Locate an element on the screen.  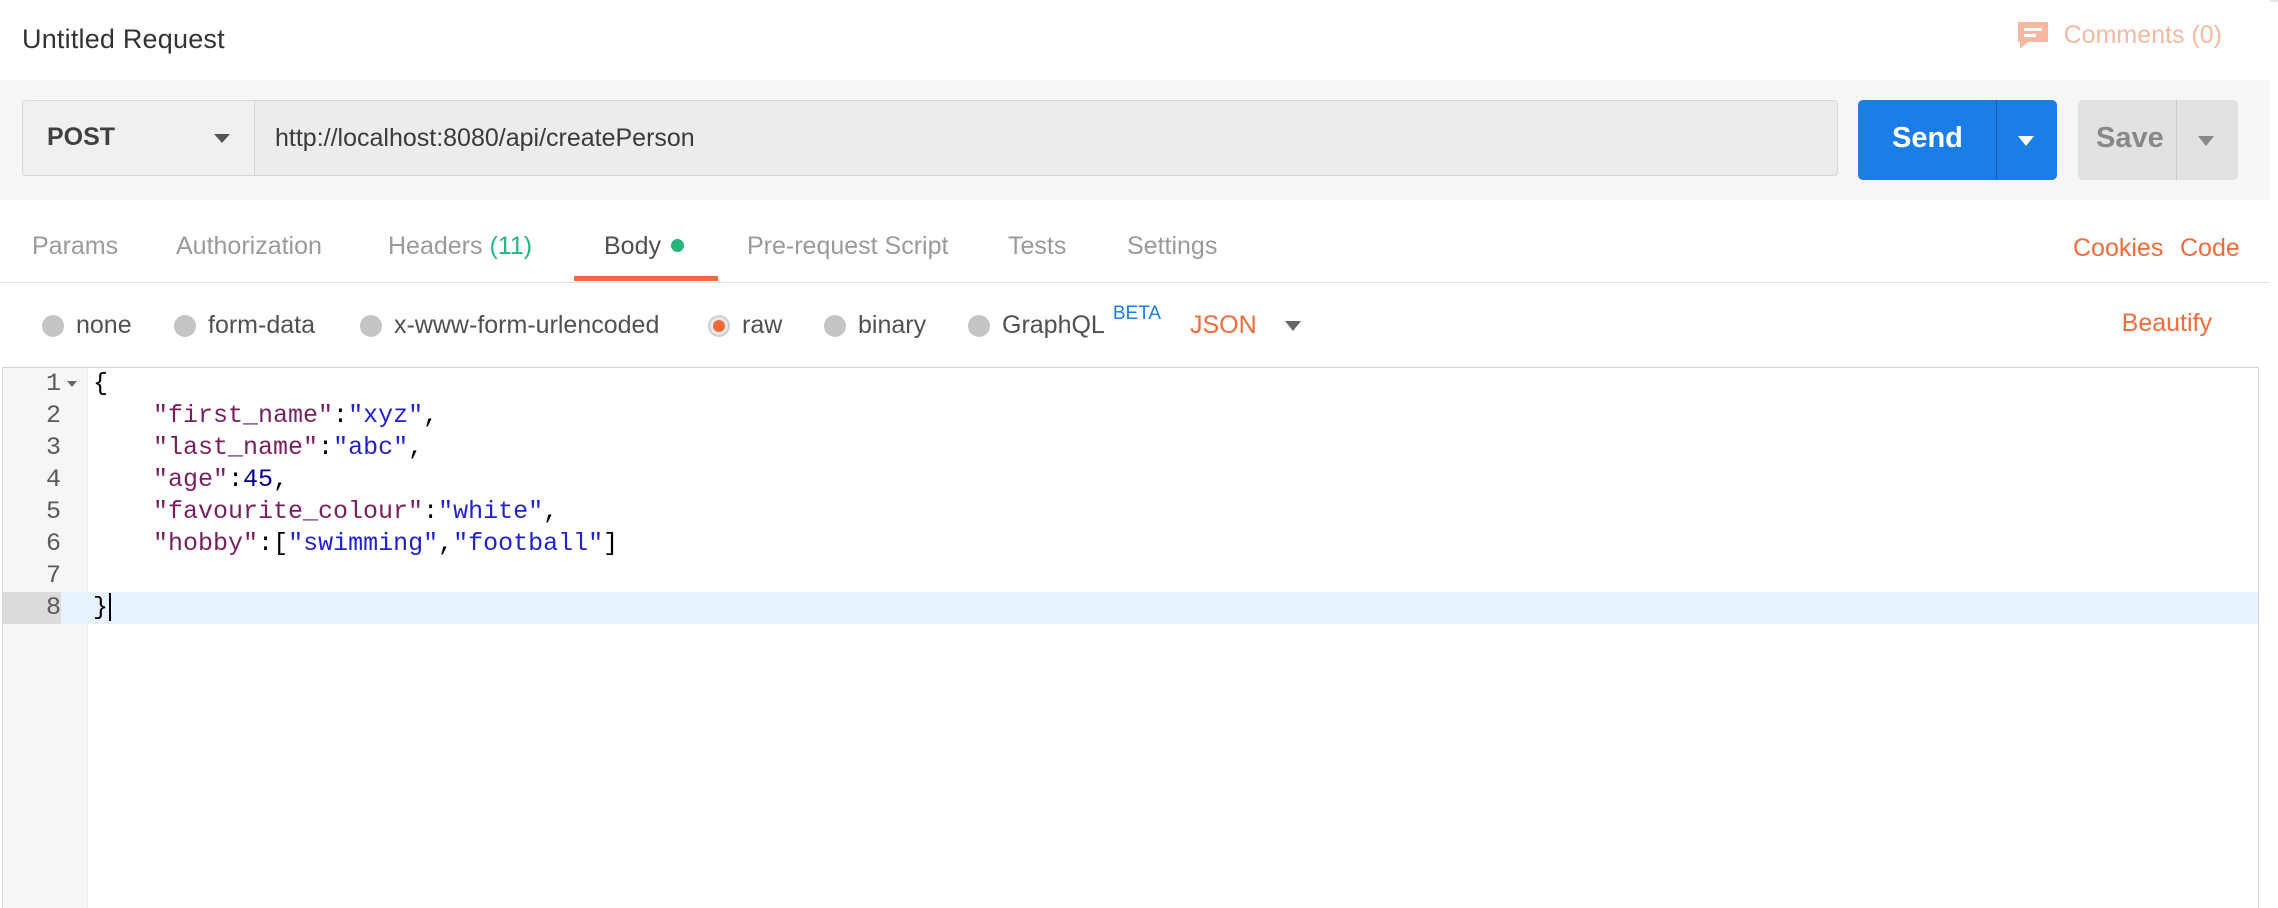
send-label: Send is located at coordinates (1927, 138).